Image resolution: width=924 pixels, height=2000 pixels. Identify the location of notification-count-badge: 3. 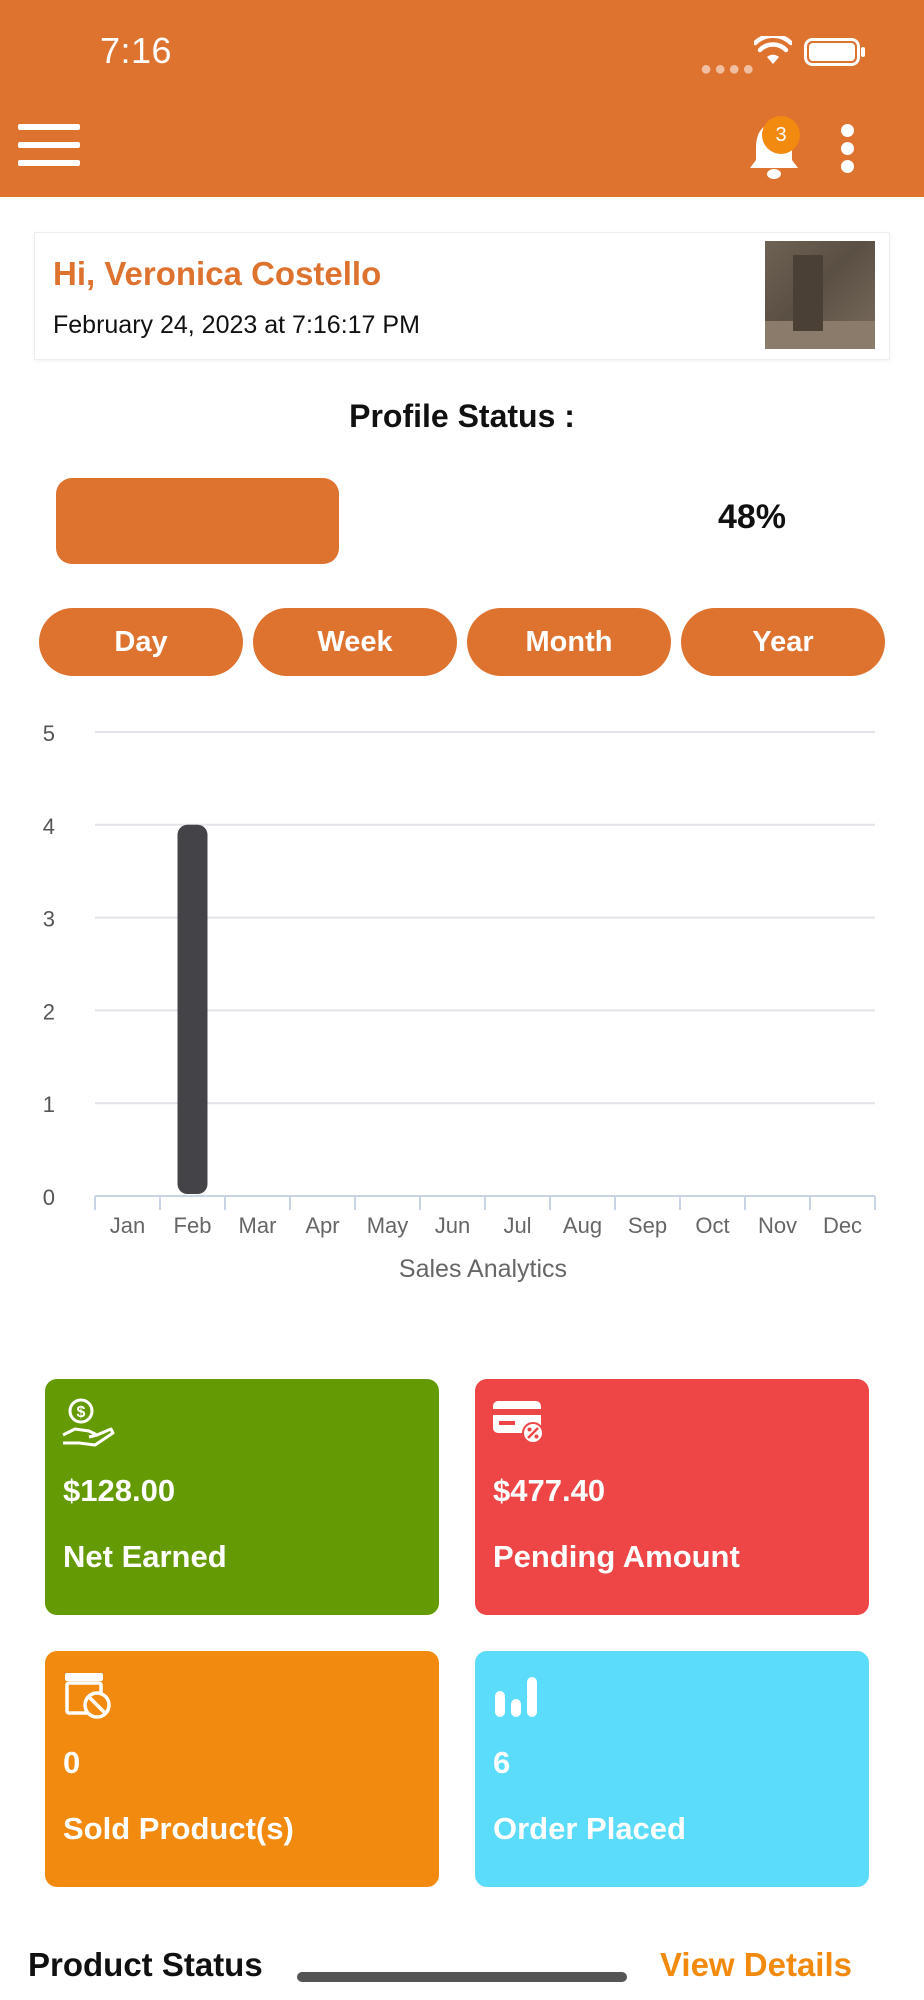
(781, 135).